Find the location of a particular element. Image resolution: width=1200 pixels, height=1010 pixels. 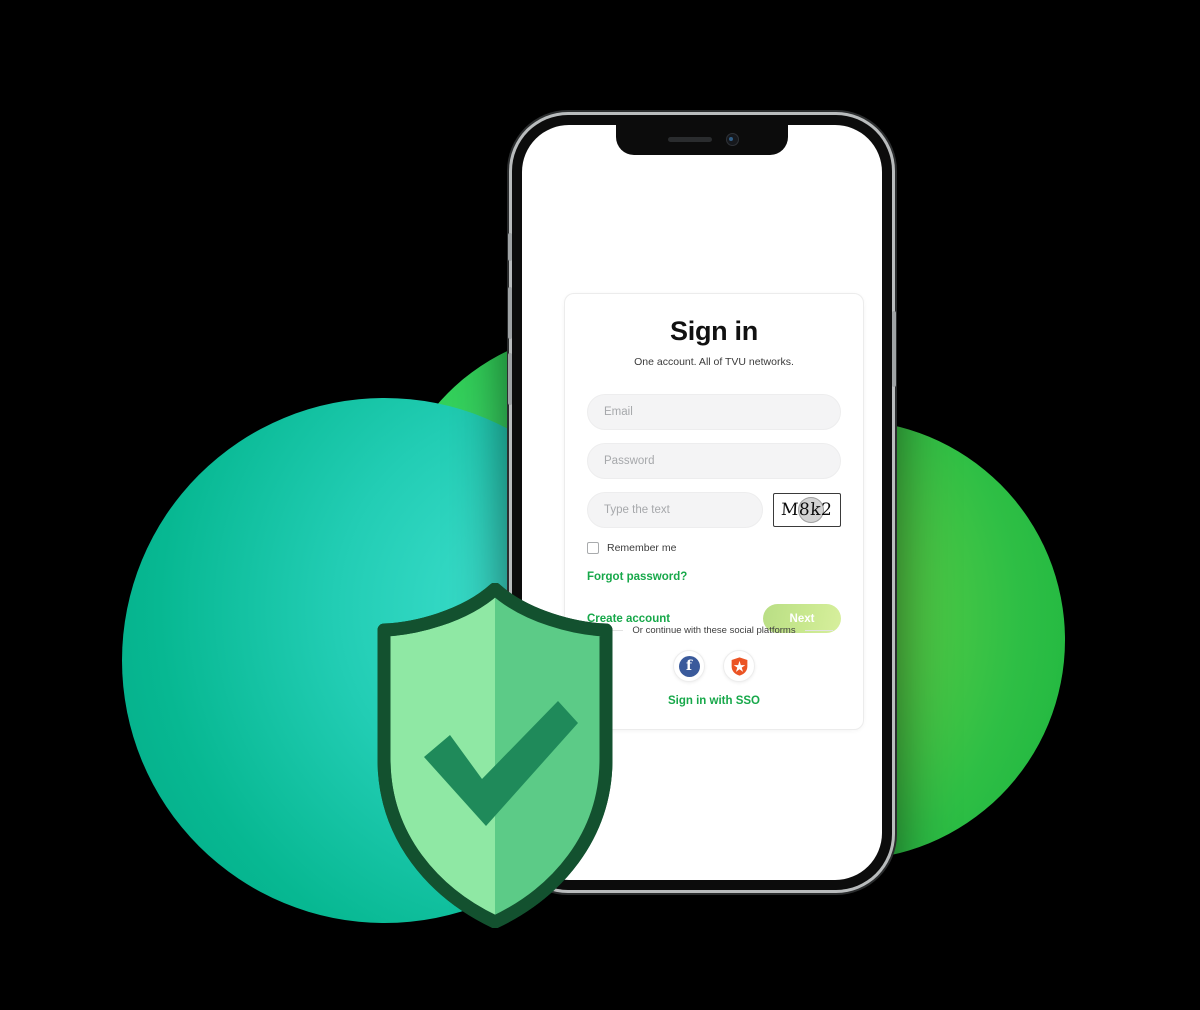

speaker-slot-icon is located at coordinates (690, 139).